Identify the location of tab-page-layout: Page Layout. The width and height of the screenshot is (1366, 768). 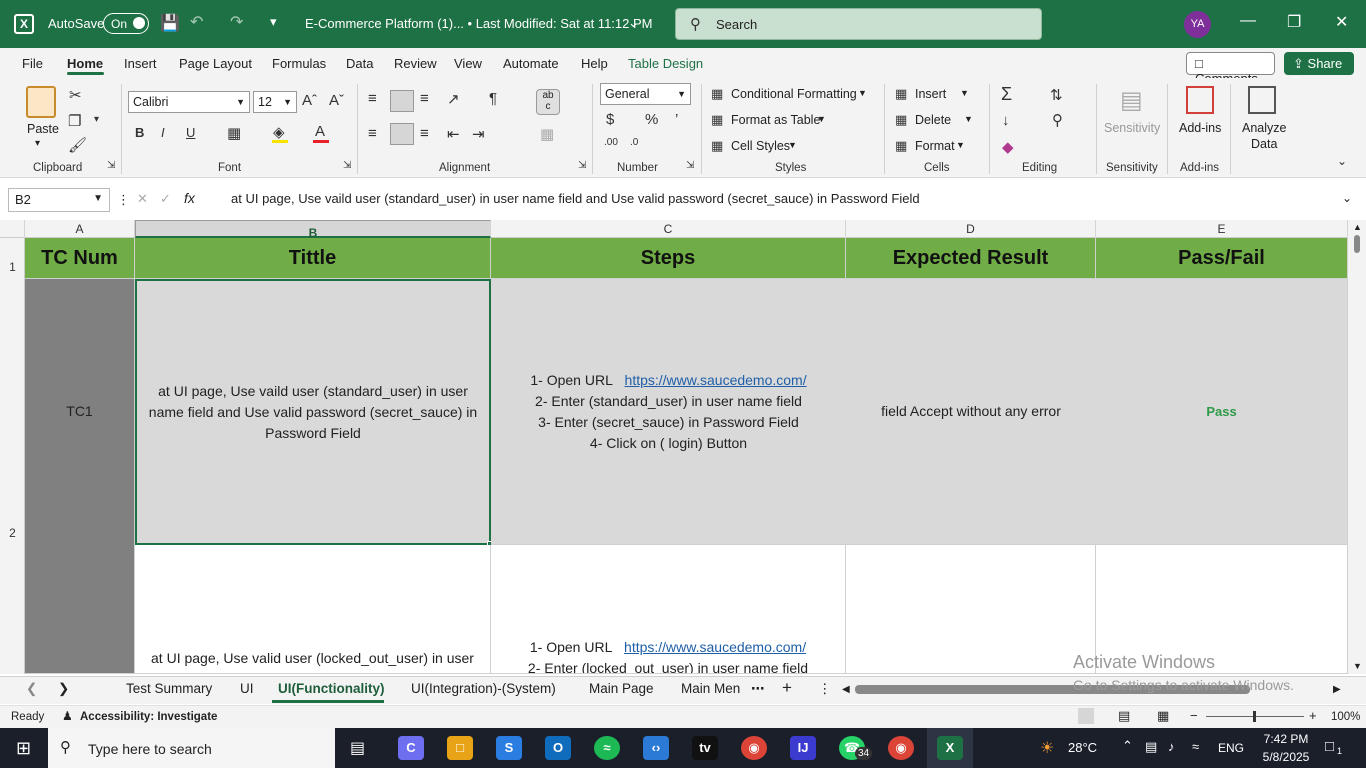
(215, 63).